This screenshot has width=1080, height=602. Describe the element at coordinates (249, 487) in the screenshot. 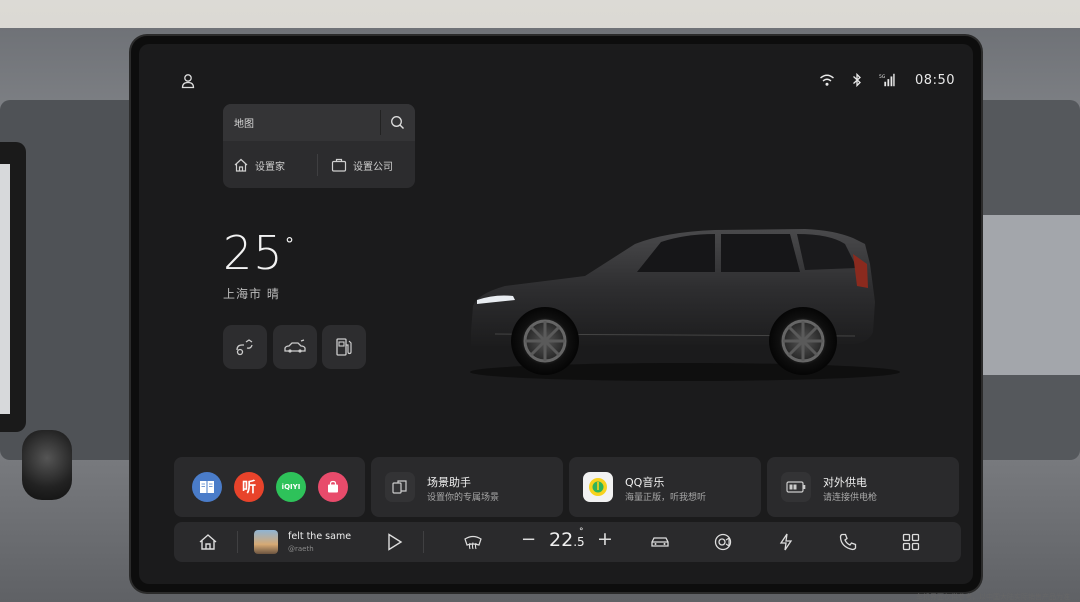

I see `ting-app-icon: 听` at that location.